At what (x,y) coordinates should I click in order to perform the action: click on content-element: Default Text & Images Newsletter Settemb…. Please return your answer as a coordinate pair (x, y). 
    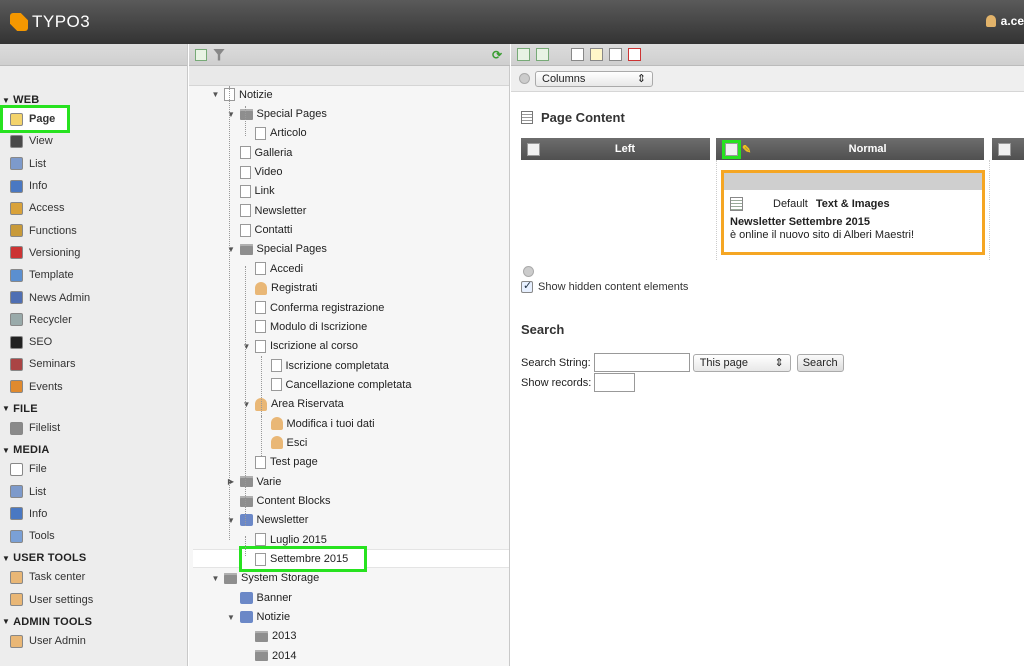
    Looking at the image, I should click on (853, 212).